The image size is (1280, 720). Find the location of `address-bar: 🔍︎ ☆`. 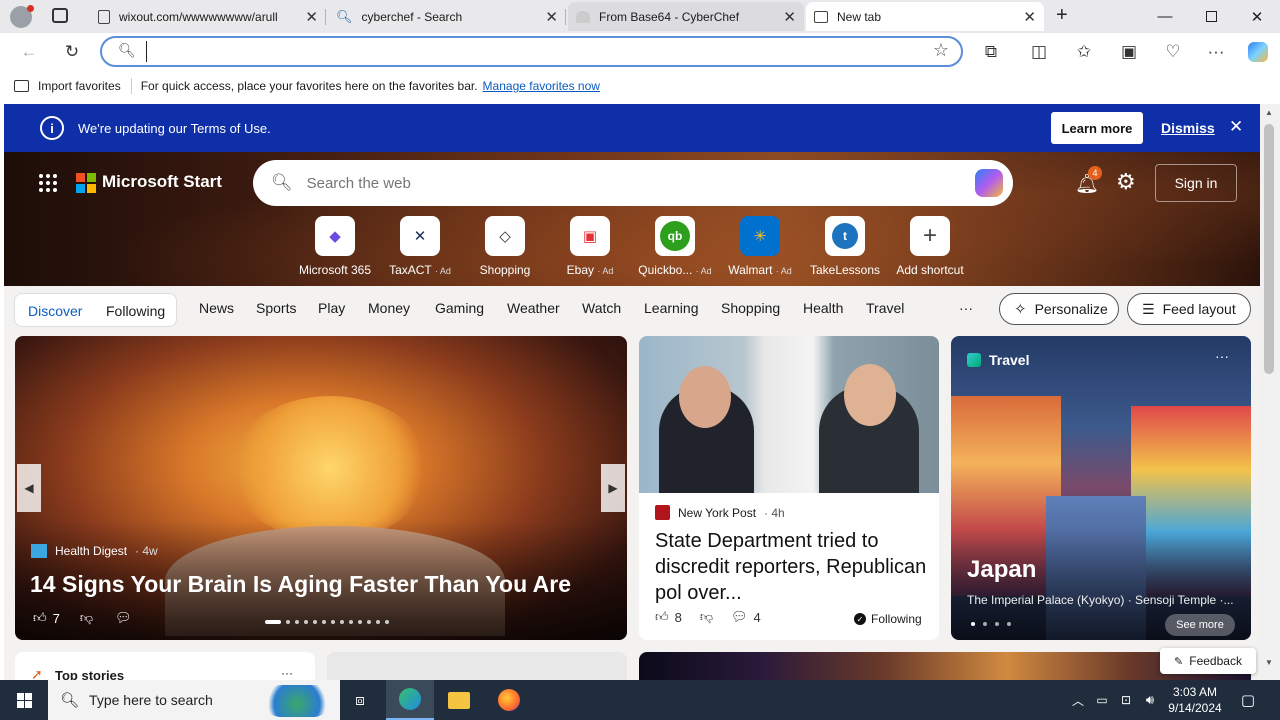

address-bar: 🔍︎ ☆ is located at coordinates (531, 51).